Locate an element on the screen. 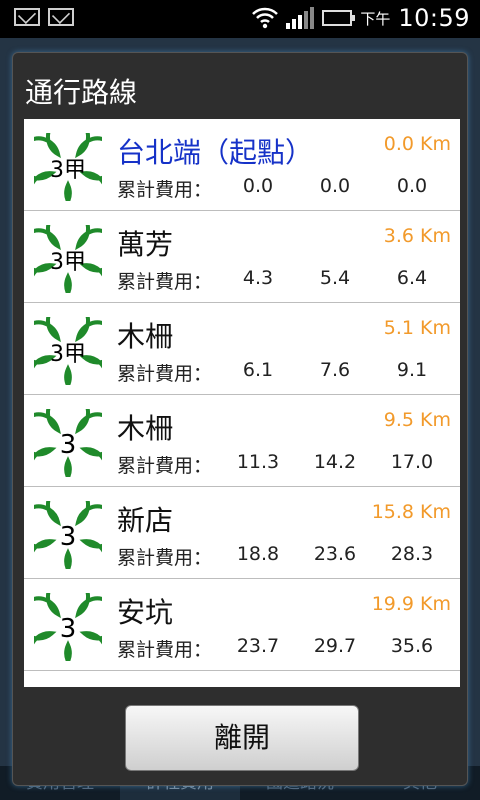 Image resolution: width=480 pixels, height=800 pixels. fee-medium-car: 14.2 is located at coordinates (335, 462).